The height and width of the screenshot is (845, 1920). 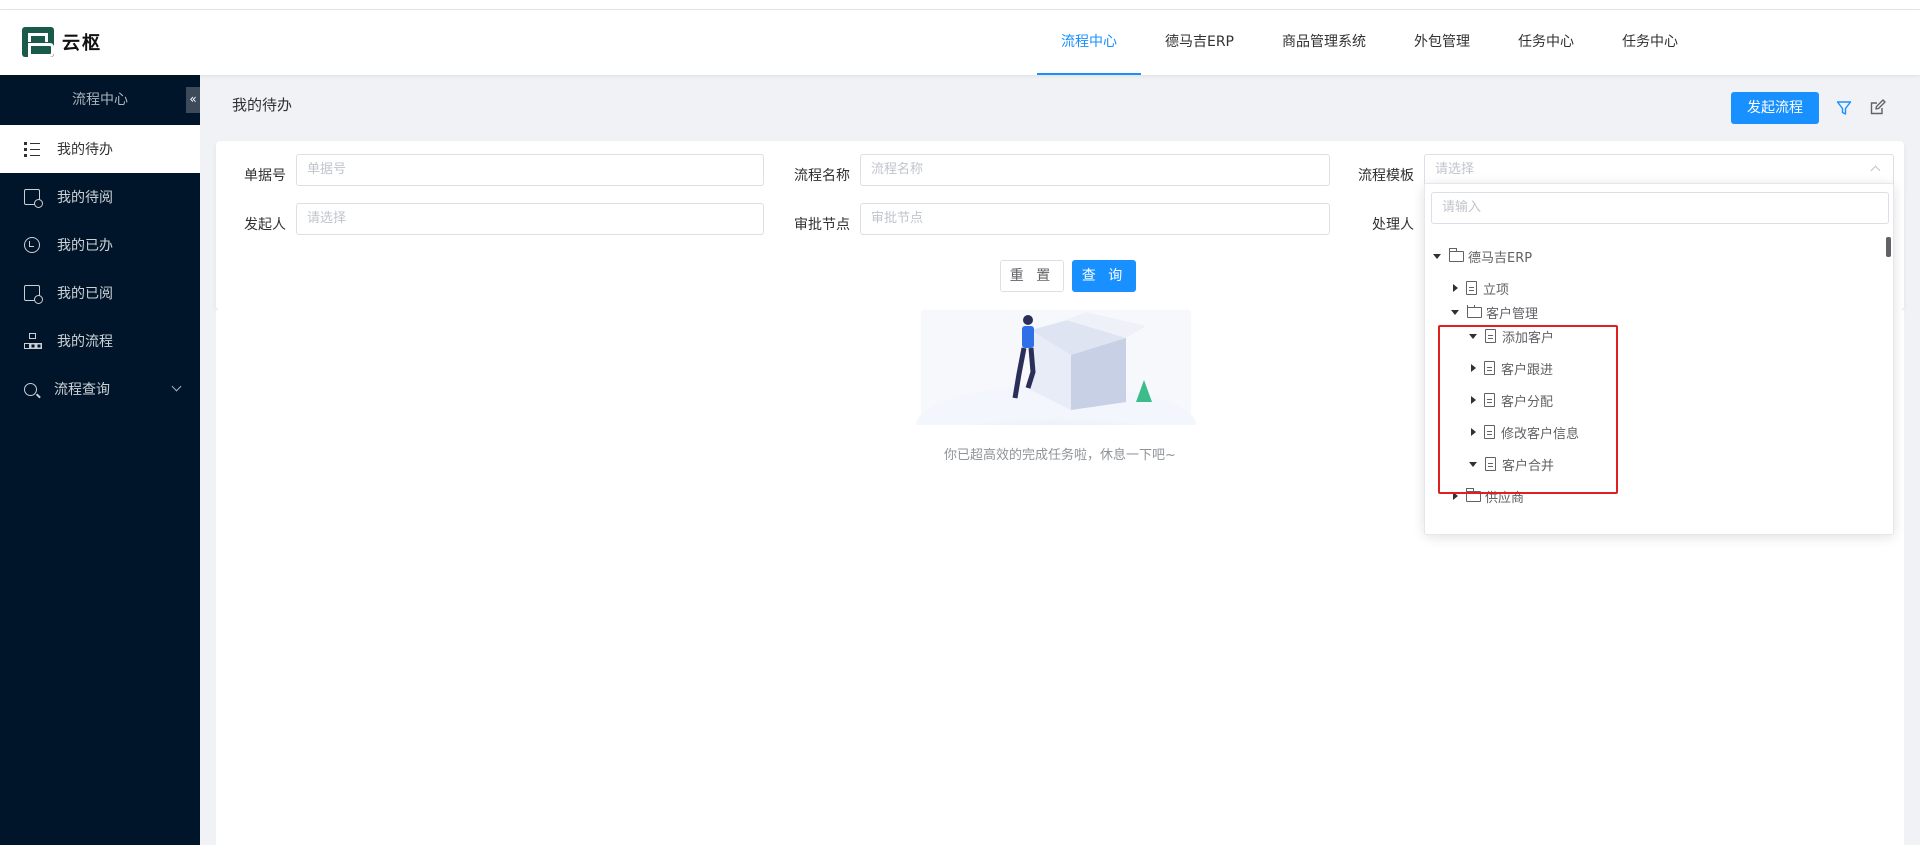 What do you see at coordinates (1095, 170) in the screenshot?
I see `flow-name-input: 流程名称` at bounding box center [1095, 170].